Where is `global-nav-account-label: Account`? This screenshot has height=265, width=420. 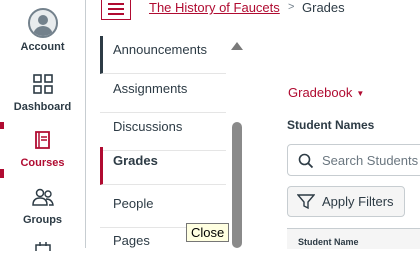
global-nav-account-label: Account is located at coordinates (42, 47).